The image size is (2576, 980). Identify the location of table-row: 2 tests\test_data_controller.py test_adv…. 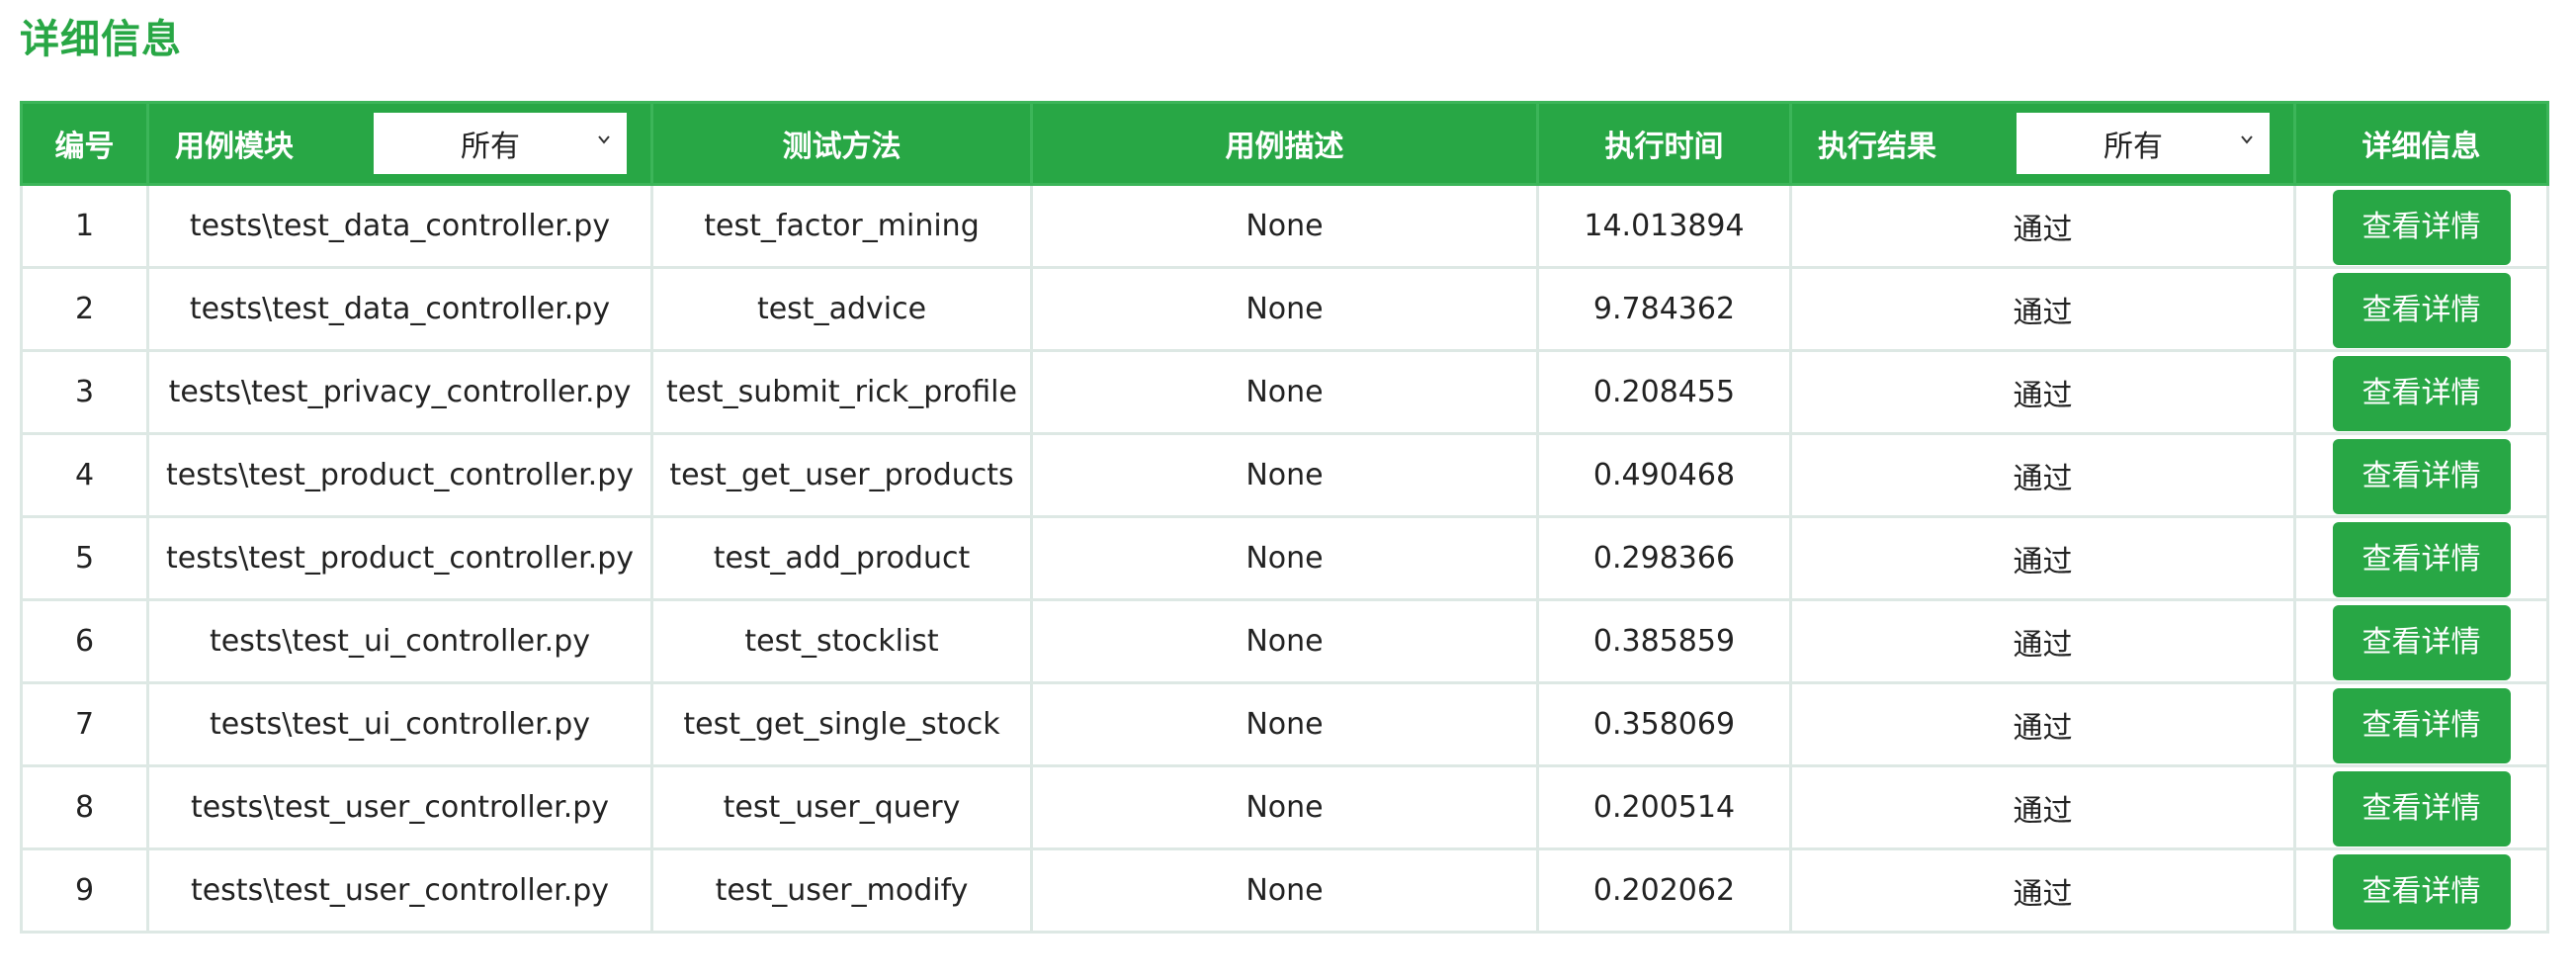
(1284, 309).